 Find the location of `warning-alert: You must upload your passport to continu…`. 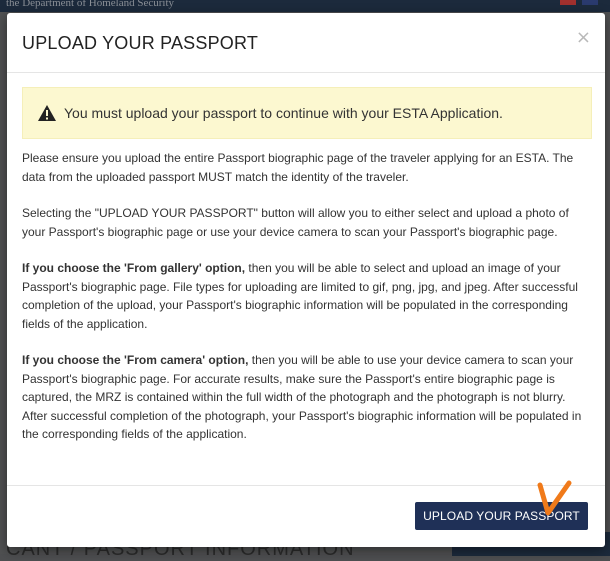

warning-alert: You must upload your passport to continu… is located at coordinates (307, 113).